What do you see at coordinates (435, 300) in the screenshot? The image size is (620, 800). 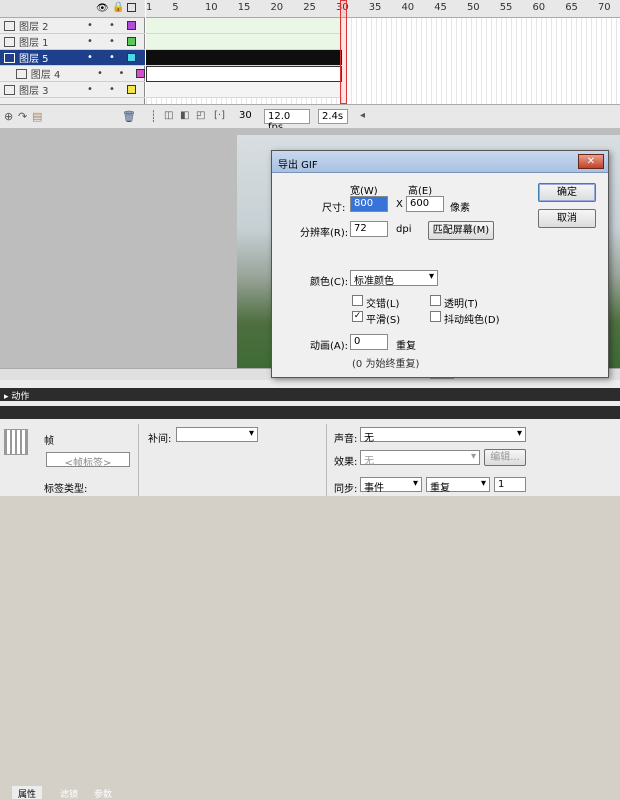 I see `transparent-checkbox` at bounding box center [435, 300].